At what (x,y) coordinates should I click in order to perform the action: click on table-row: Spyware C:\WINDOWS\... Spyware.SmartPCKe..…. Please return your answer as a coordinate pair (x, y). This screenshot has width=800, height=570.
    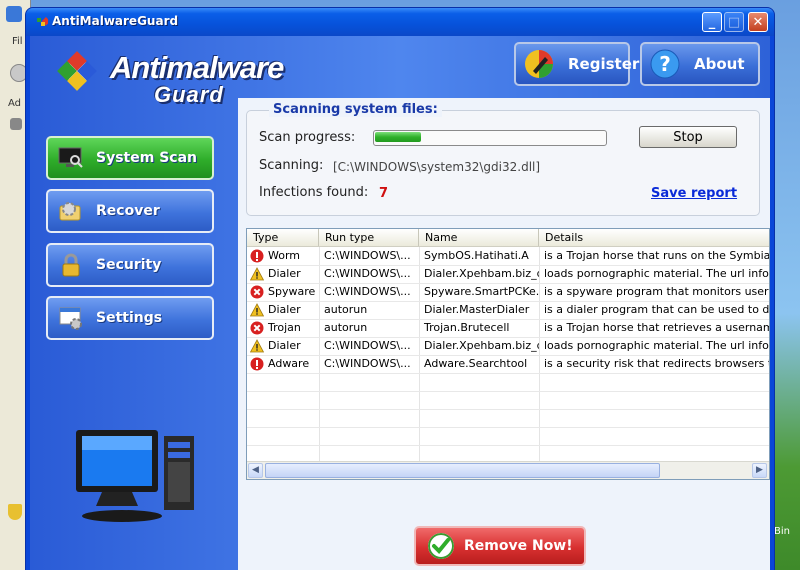
    Looking at the image, I should click on (508, 292).